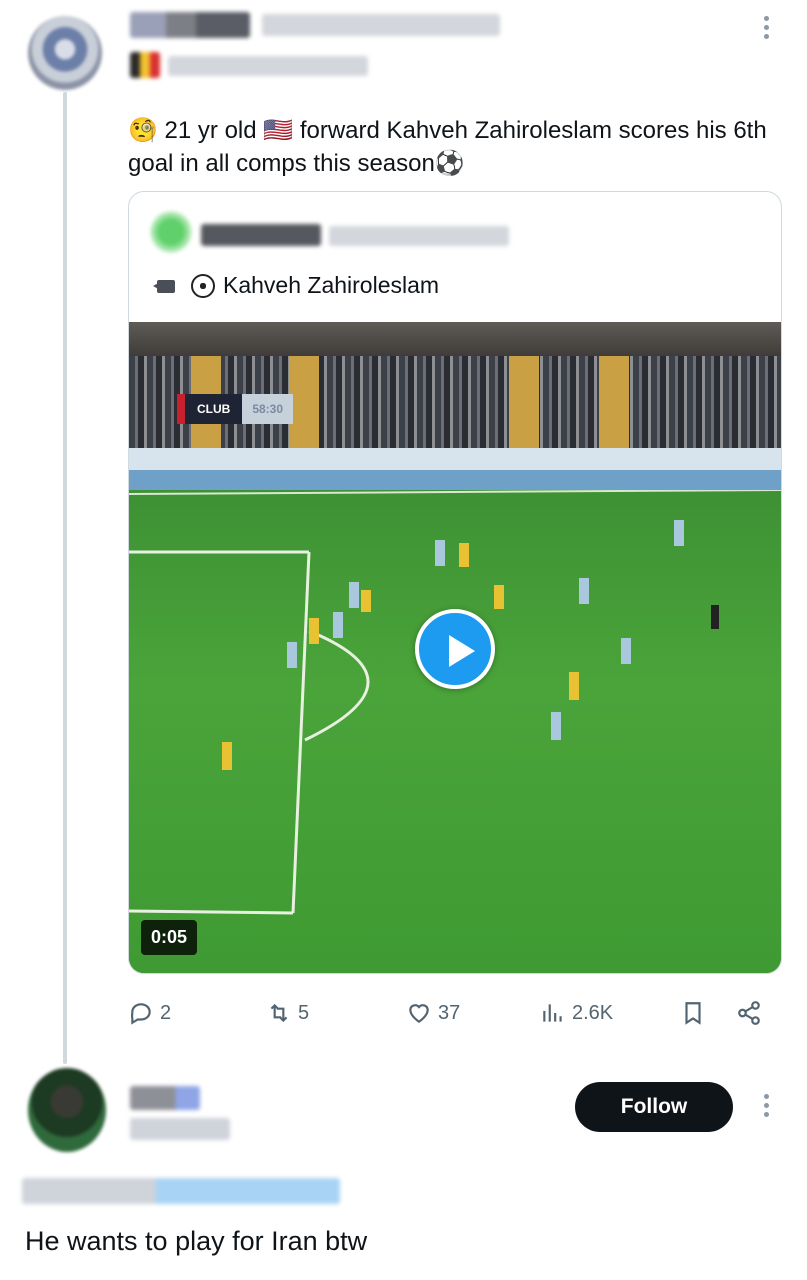  Describe the element at coordinates (331, 285) in the screenshot. I see `quoted-title: Kahveh Zahiroleslam` at that location.